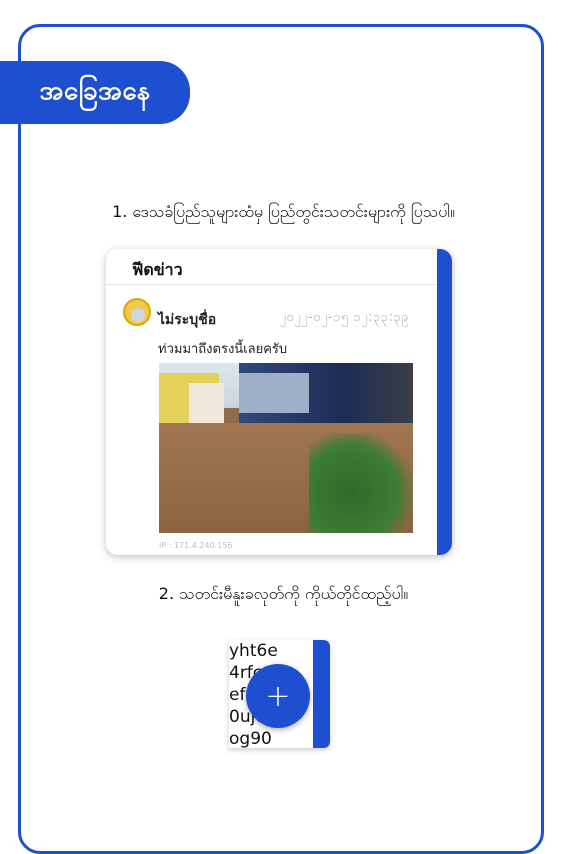  I want to click on menu-line-5: og90, so click(250, 738).